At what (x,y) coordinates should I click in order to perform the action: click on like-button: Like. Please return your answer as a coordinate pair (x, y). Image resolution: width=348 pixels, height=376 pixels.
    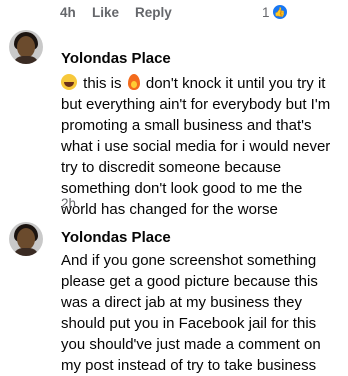
    Looking at the image, I should click on (105, 12).